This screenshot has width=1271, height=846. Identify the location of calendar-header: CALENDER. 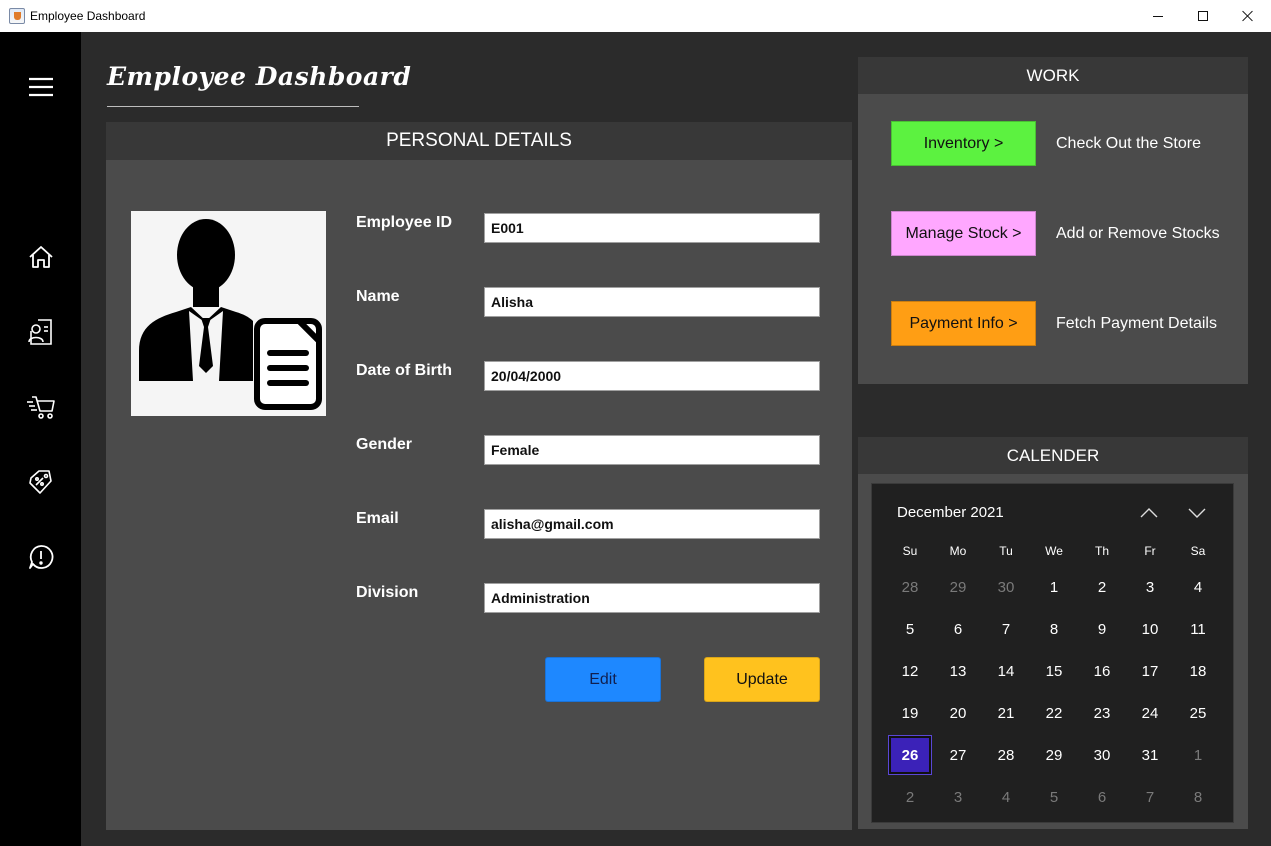
(1053, 455).